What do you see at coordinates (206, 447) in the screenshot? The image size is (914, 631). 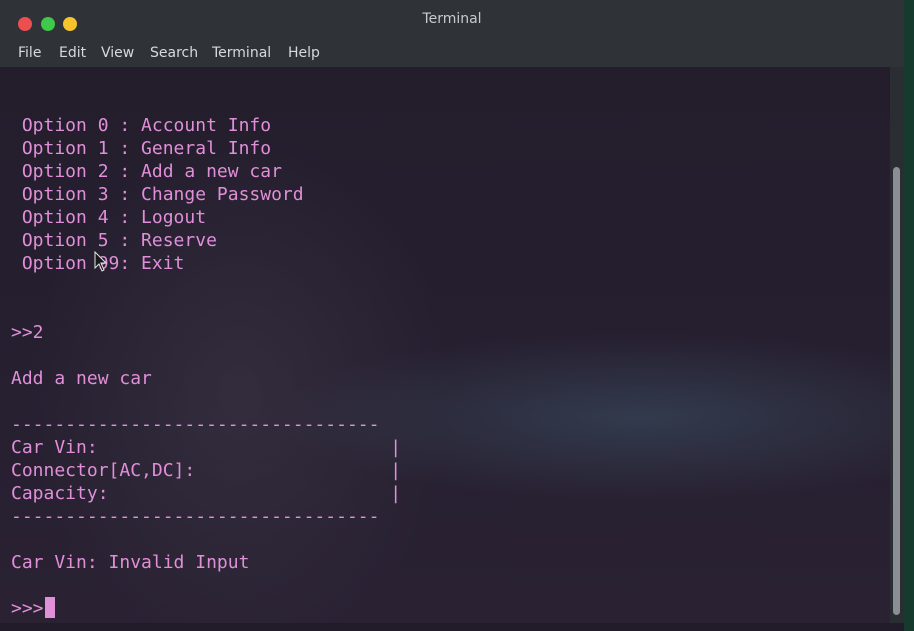 I see `form-row-car-vin: Car Vin: |` at bounding box center [206, 447].